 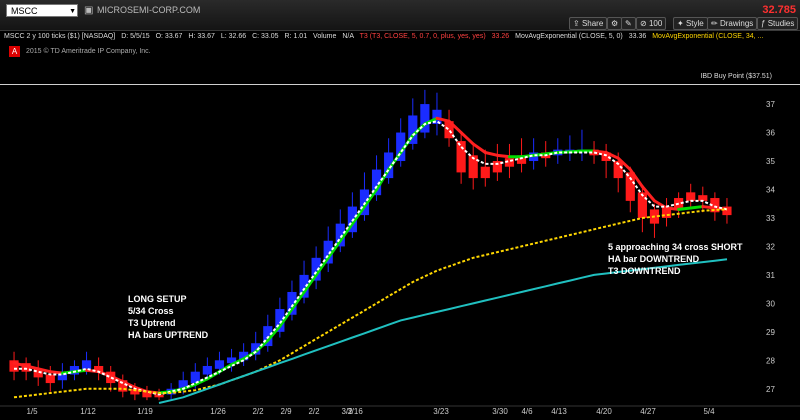 What do you see at coordinates (770, 389) in the screenshot?
I see `y-axis-tick-label: 27` at bounding box center [770, 389].